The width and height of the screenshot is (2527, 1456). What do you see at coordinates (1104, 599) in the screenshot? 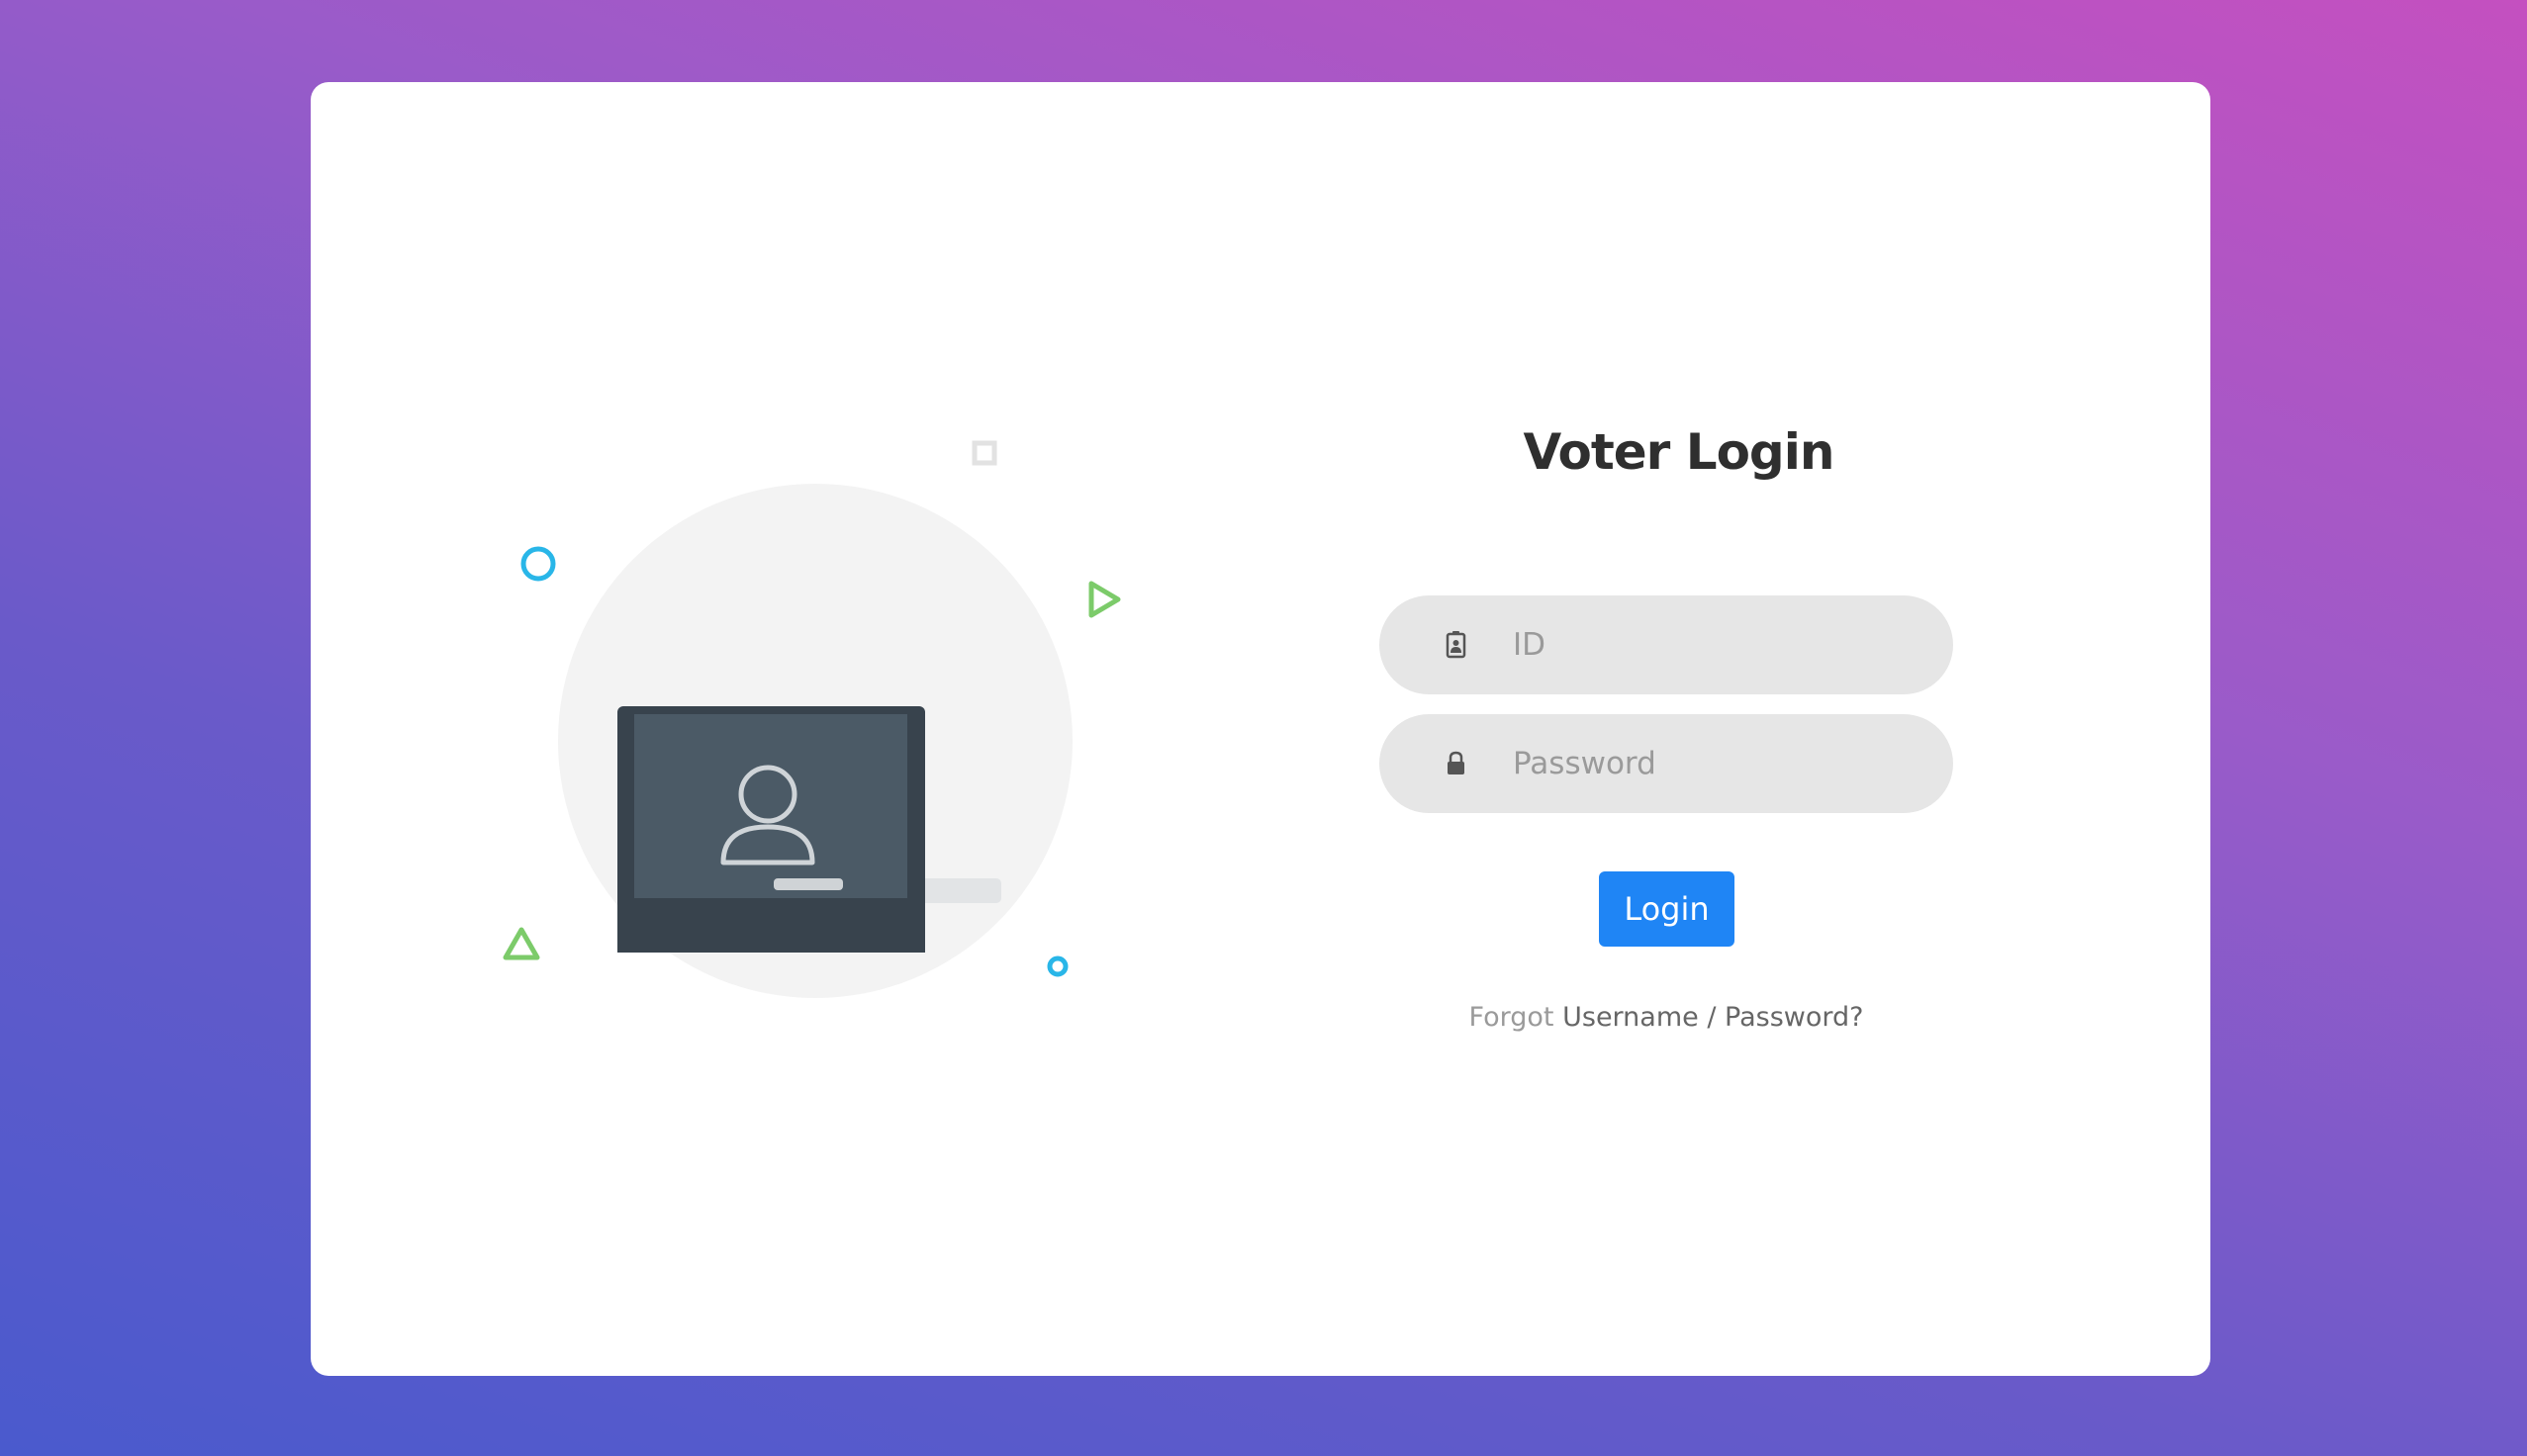
I see `play-triangle-decoration-icon` at bounding box center [1104, 599].